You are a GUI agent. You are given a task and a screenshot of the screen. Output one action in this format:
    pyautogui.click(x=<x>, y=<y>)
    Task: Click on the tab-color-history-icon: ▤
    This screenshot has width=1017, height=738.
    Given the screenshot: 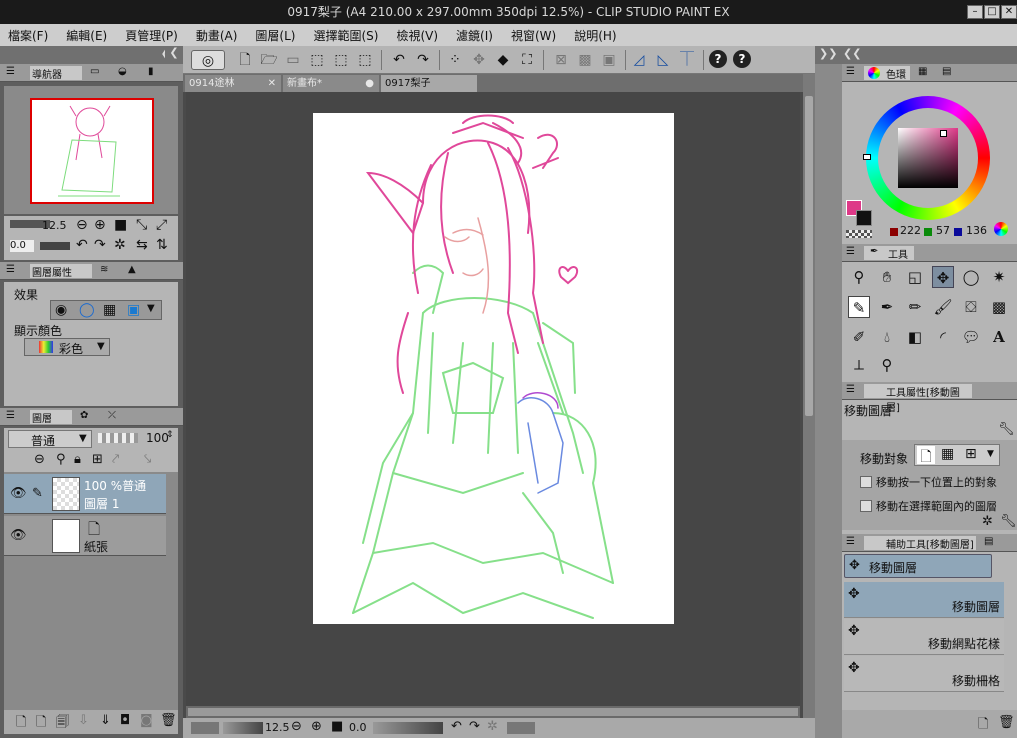 What is the action you would take?
    pyautogui.click(x=946, y=71)
    